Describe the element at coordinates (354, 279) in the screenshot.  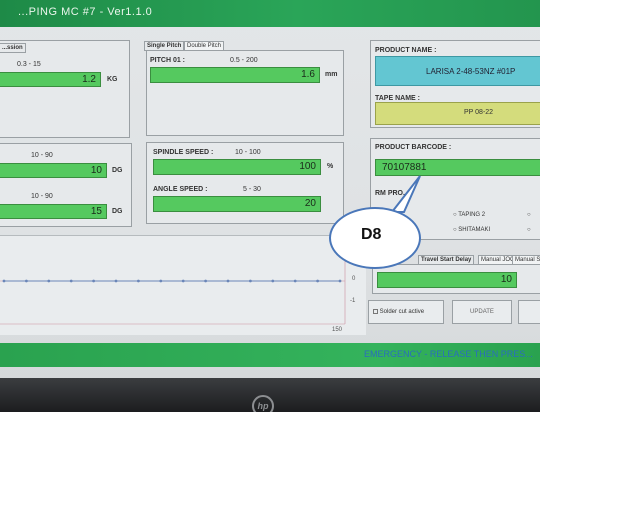
I see `chart-y-top-label: 0` at that location.